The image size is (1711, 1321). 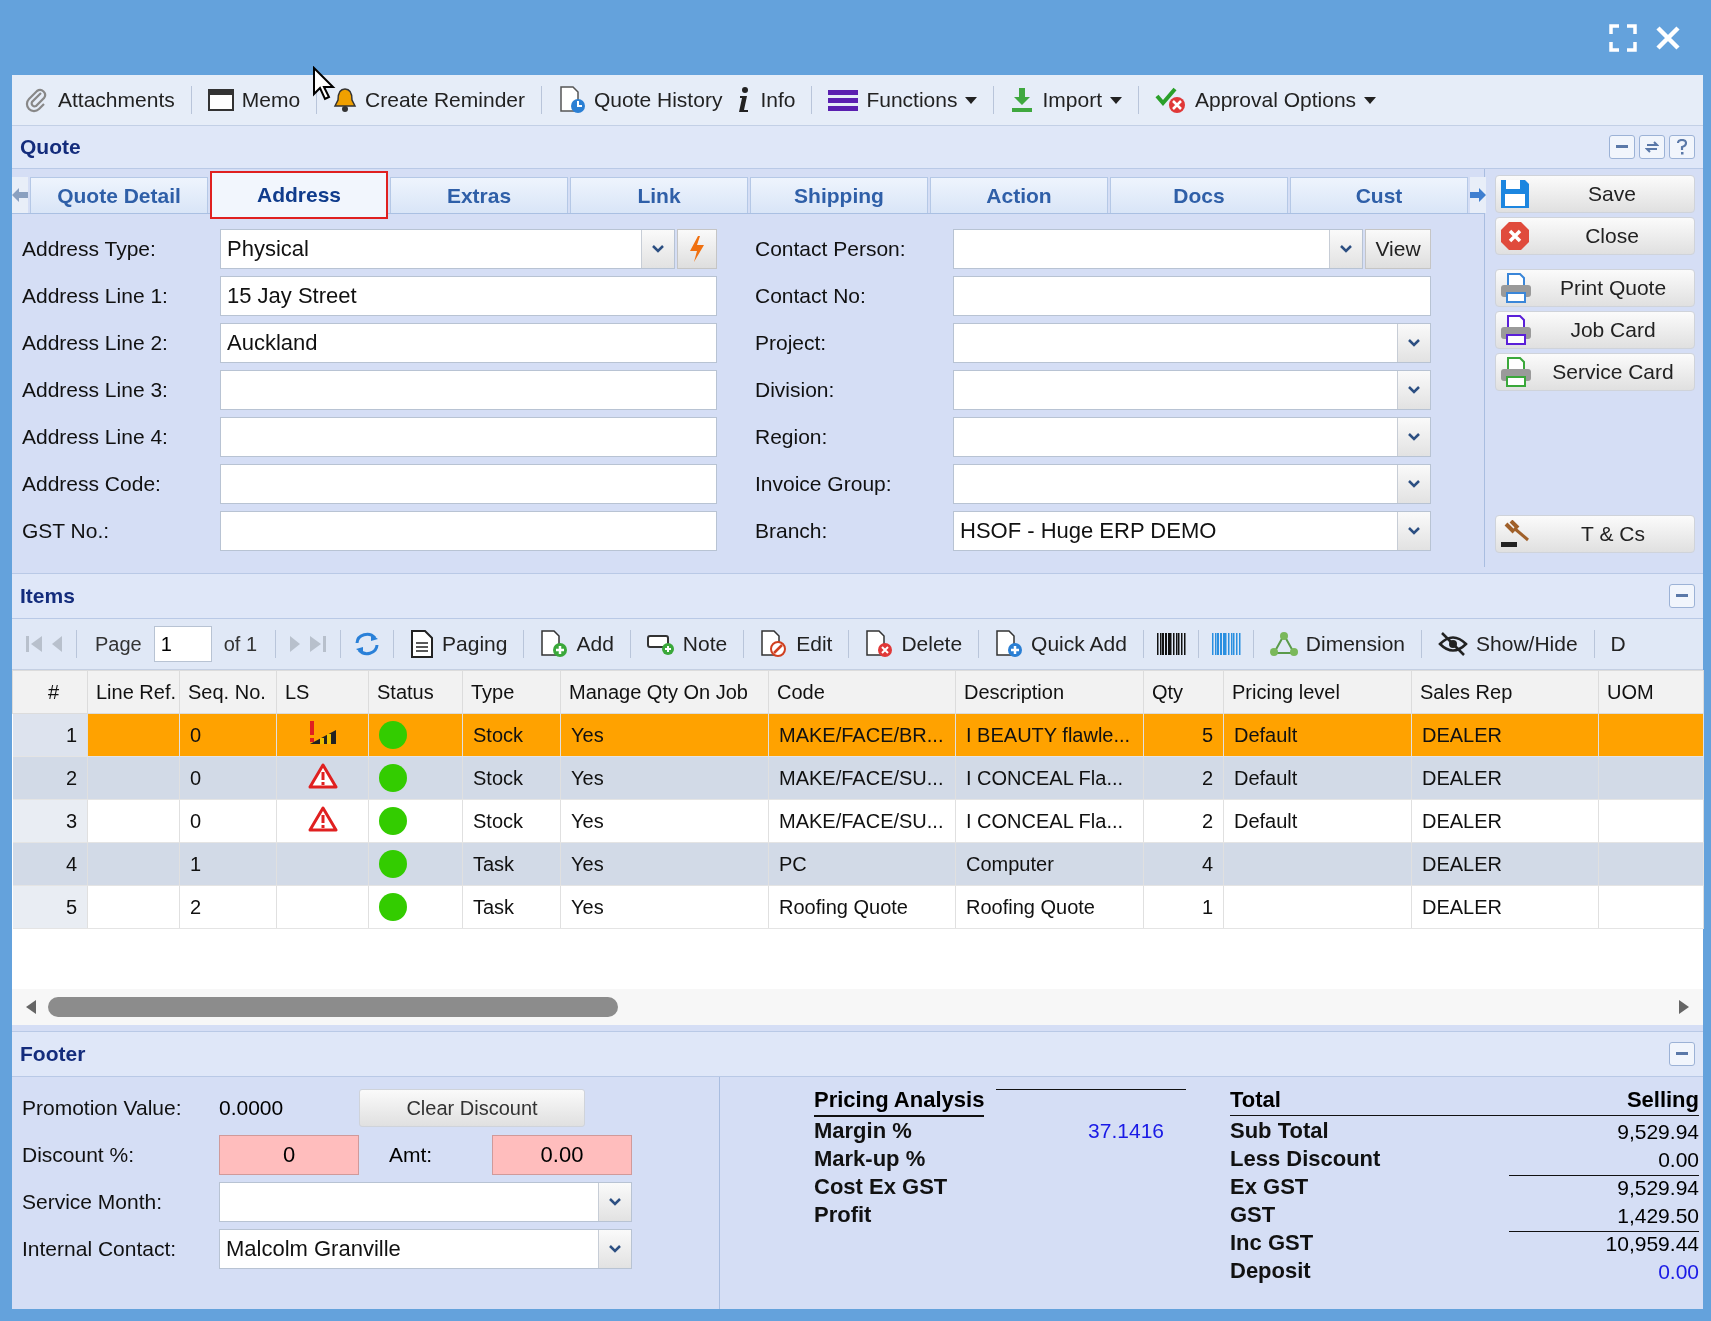 What do you see at coordinates (415, 692) in the screenshot?
I see `column-header: Status` at bounding box center [415, 692].